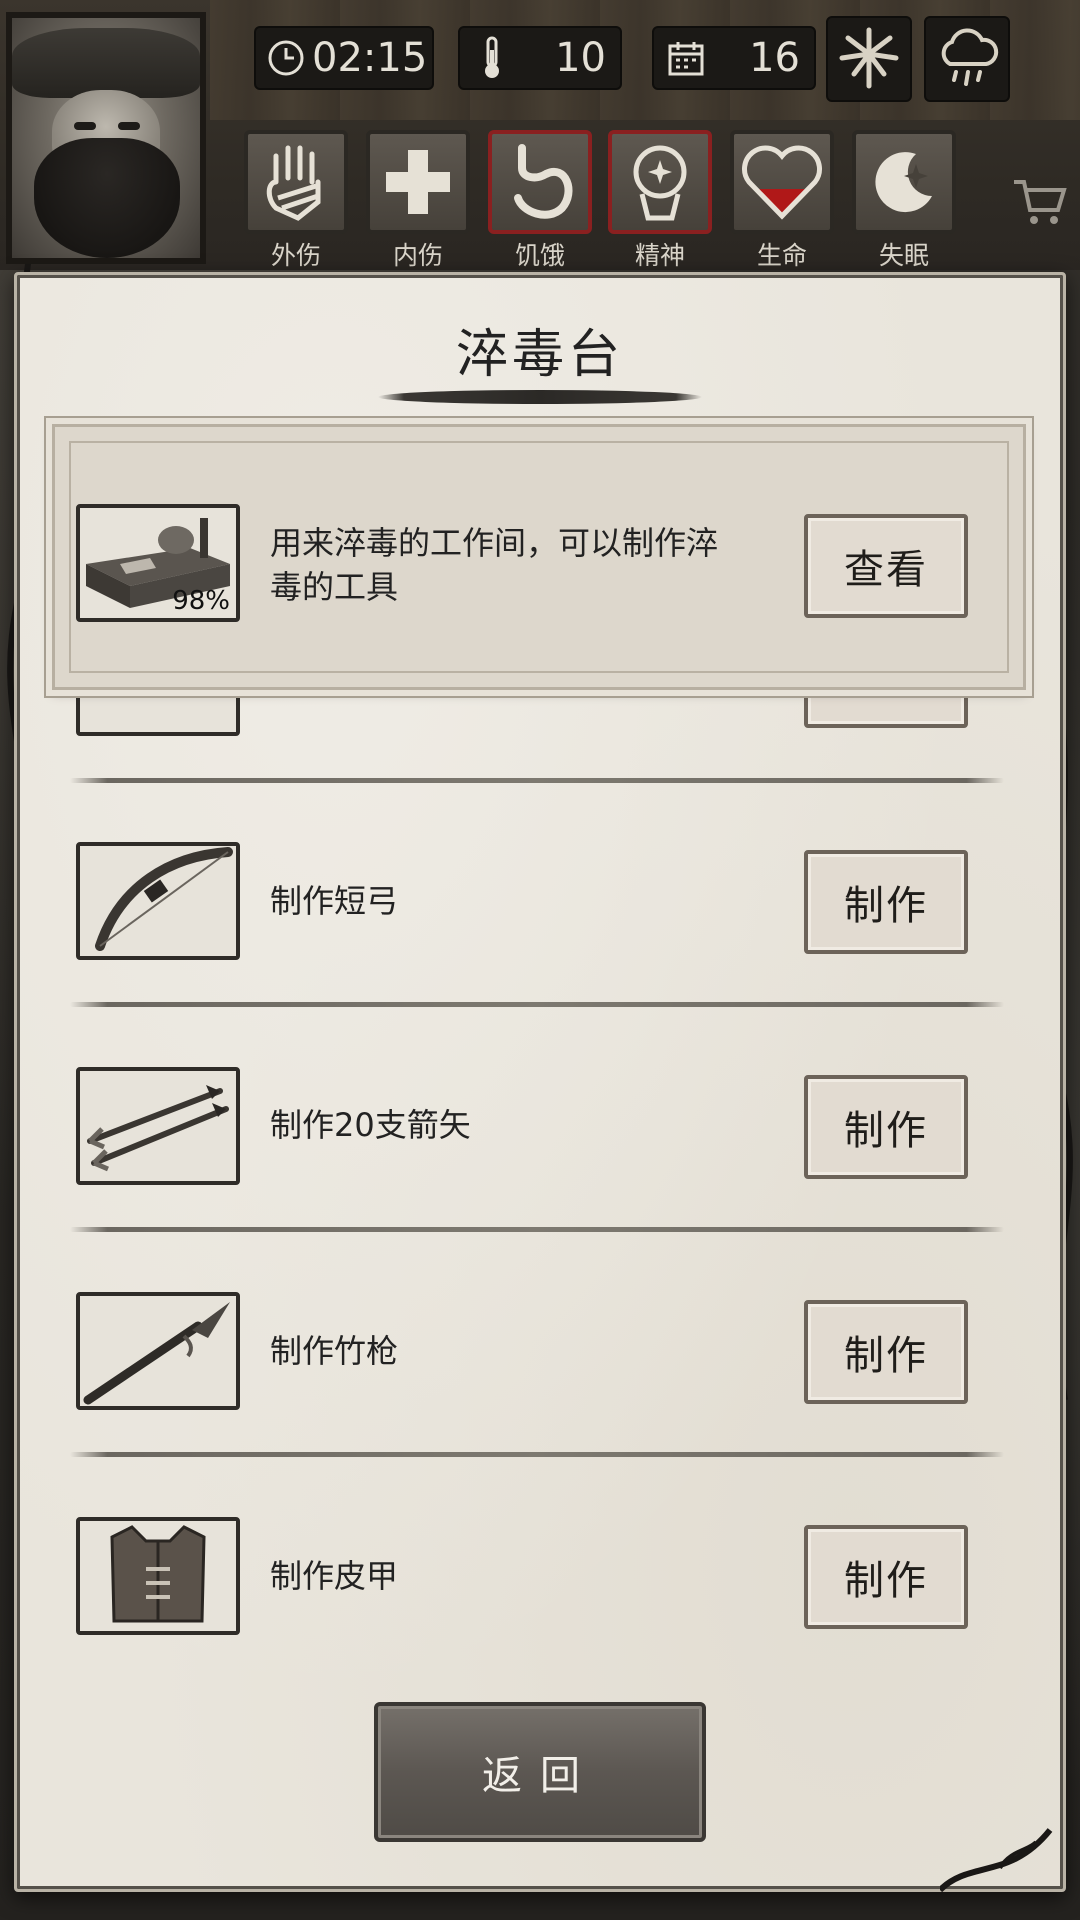 This screenshot has height=1920, width=1080. What do you see at coordinates (85, 126) in the screenshot?
I see `left-eye` at bounding box center [85, 126].